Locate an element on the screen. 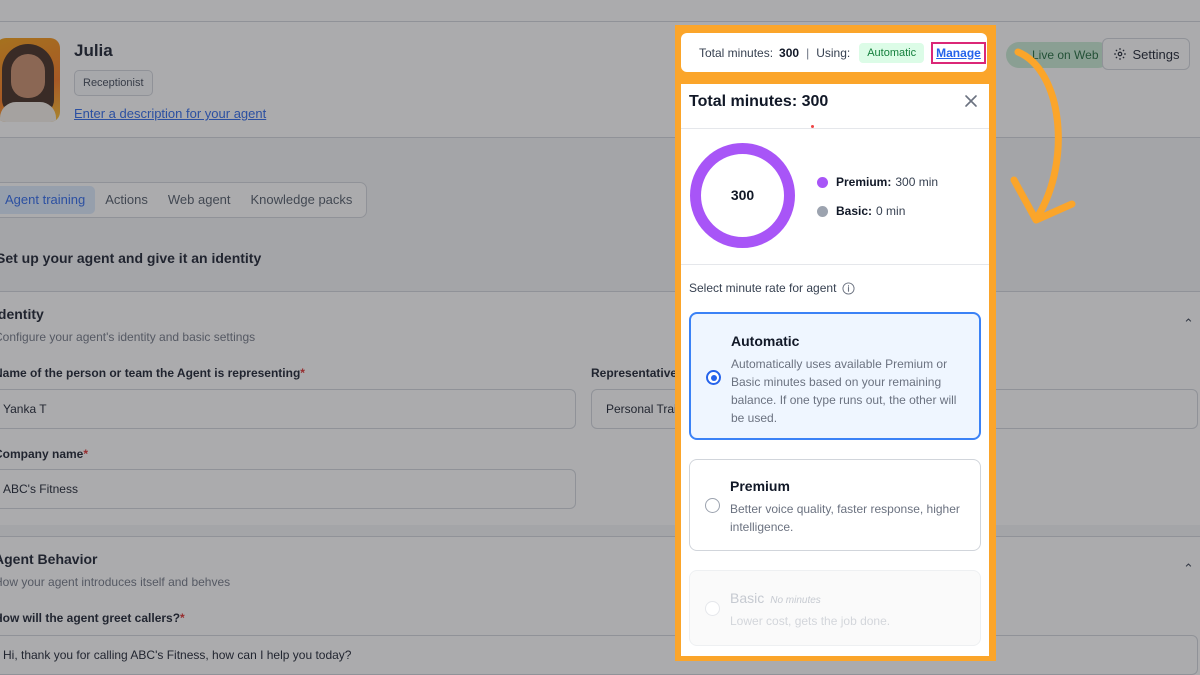  legend-premium: Premium: 300 min is located at coordinates (877, 182).